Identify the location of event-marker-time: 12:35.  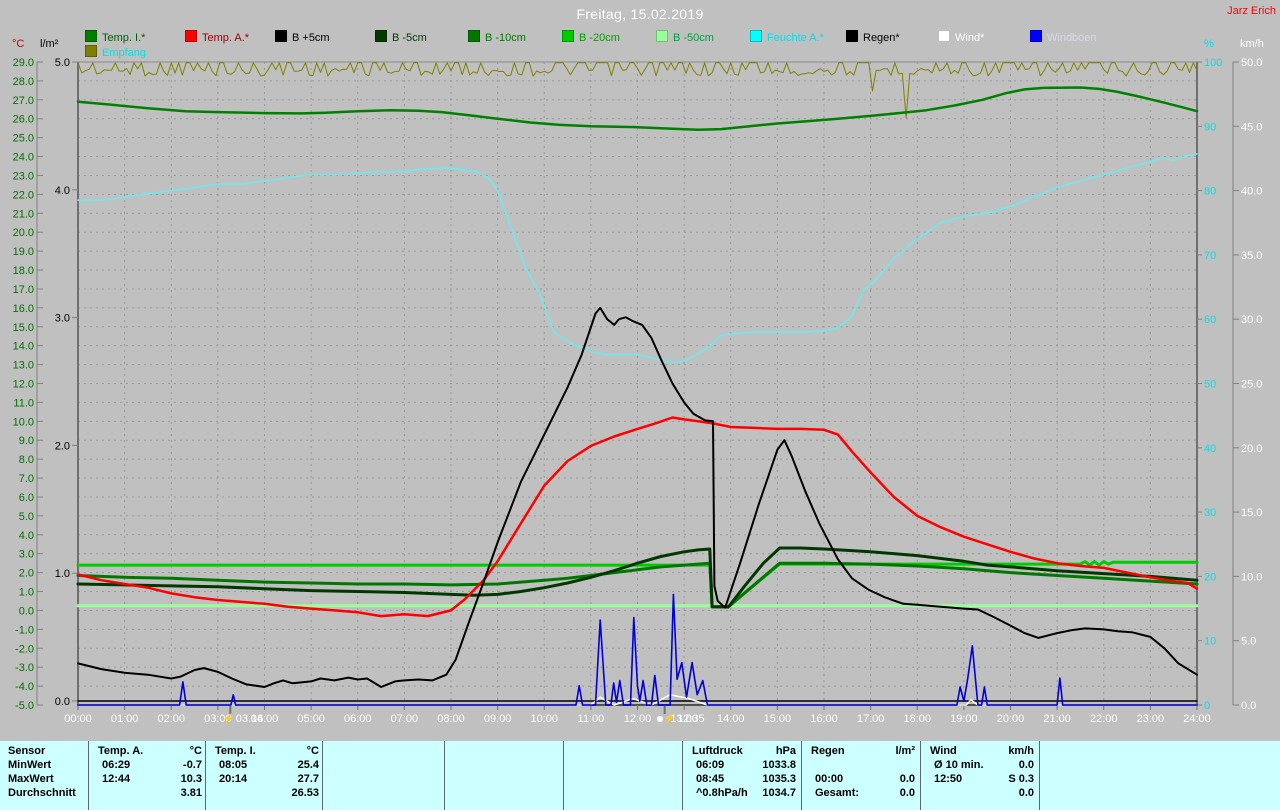
(691, 719).